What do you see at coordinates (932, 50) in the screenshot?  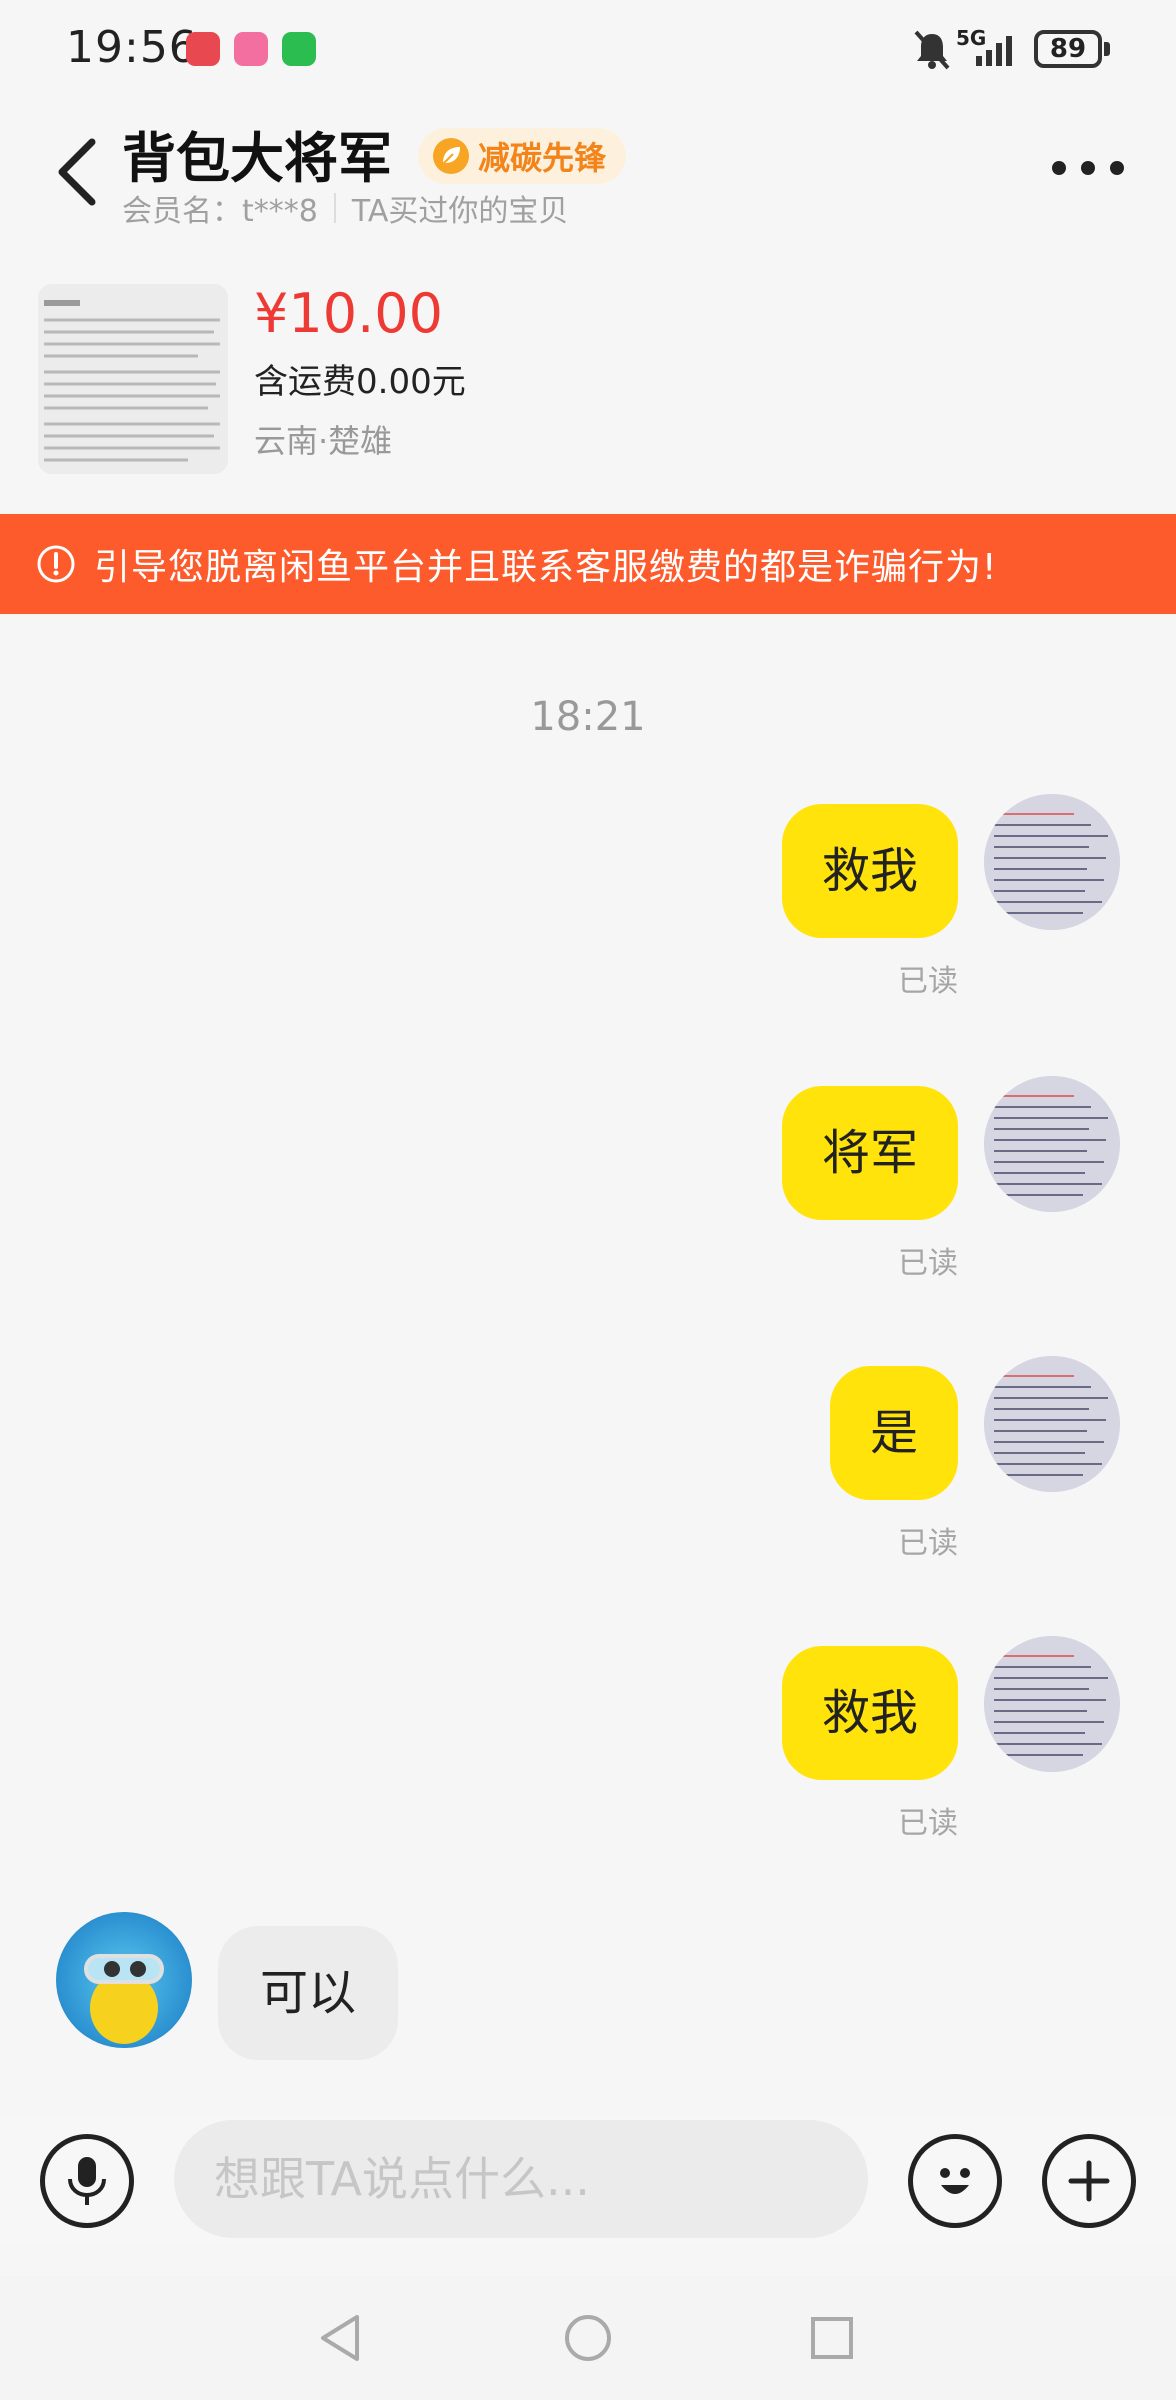 I see `mute-bell-icon` at bounding box center [932, 50].